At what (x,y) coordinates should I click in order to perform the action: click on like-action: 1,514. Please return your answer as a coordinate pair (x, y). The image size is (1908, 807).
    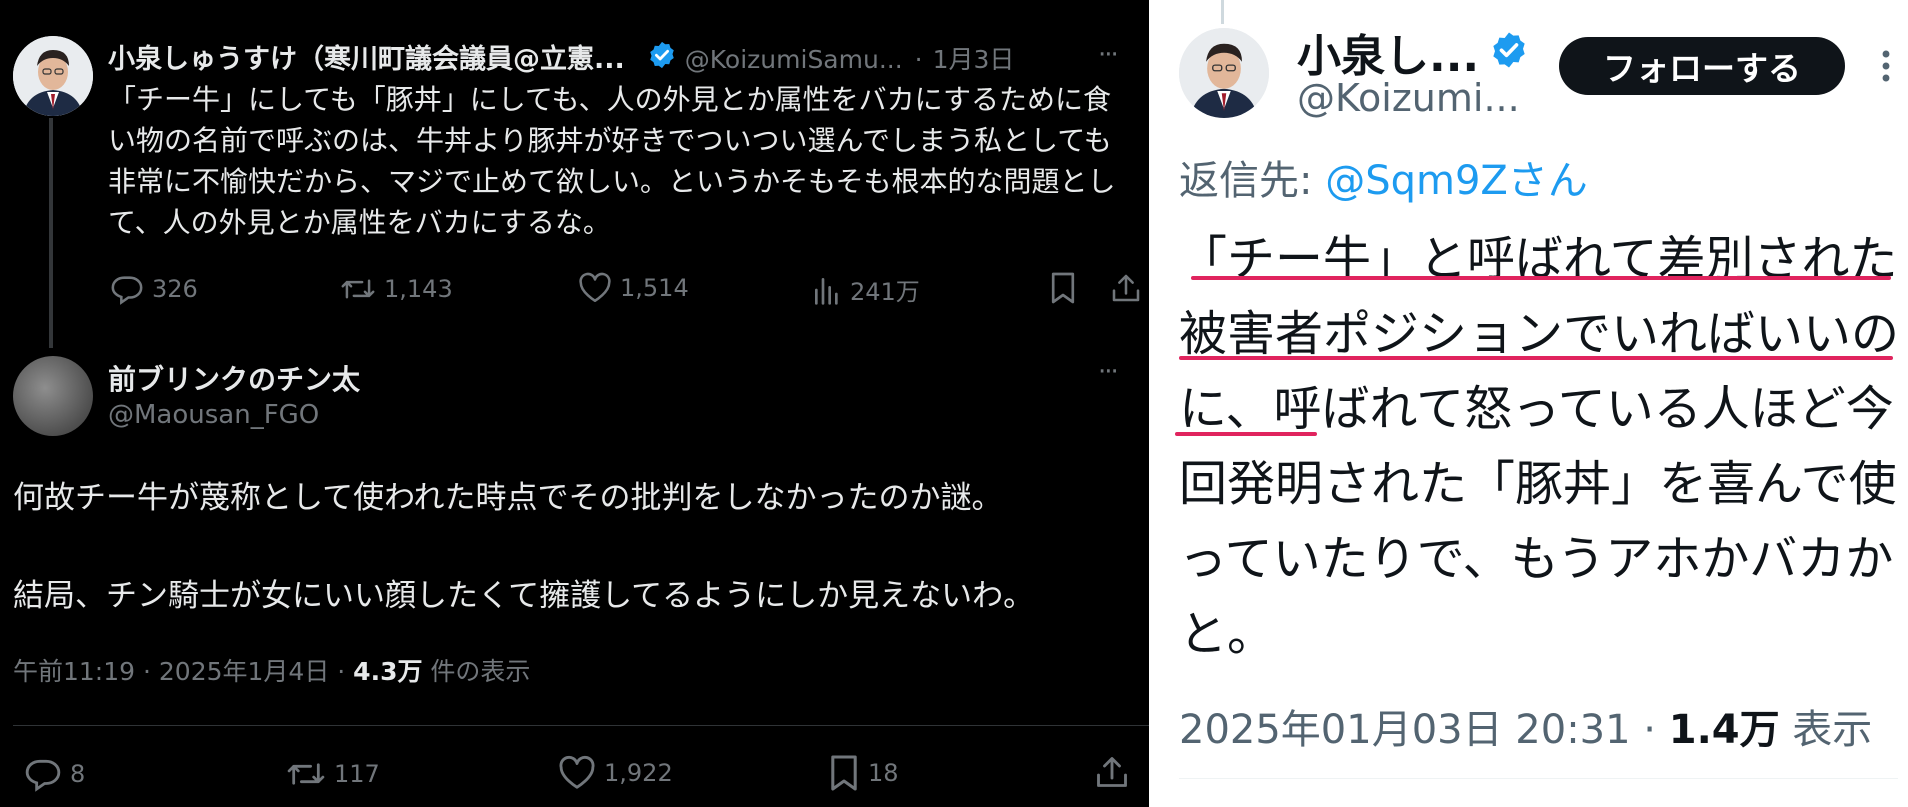
    Looking at the image, I should click on (633, 288).